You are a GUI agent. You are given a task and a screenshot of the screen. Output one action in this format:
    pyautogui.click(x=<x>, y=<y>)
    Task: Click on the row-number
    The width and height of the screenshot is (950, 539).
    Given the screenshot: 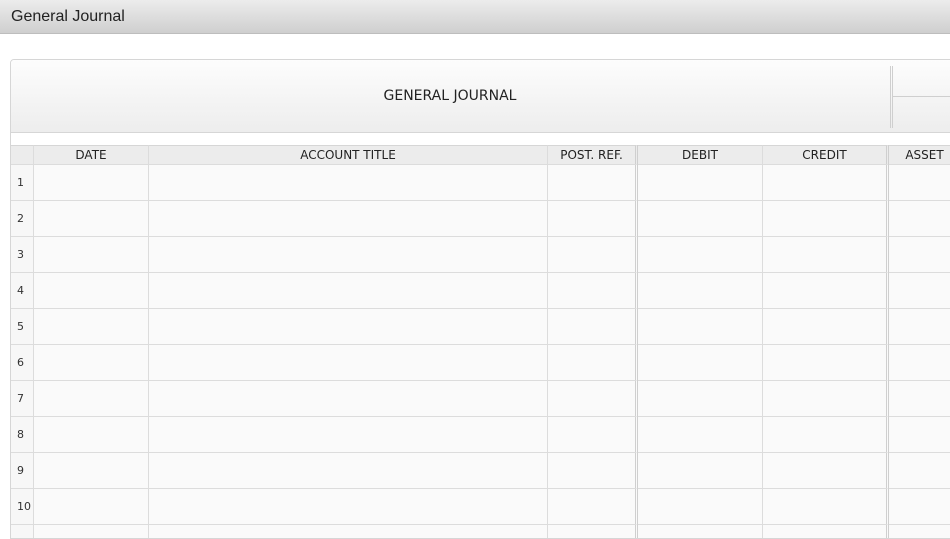 What is the action you would take?
    pyautogui.click(x=22, y=531)
    